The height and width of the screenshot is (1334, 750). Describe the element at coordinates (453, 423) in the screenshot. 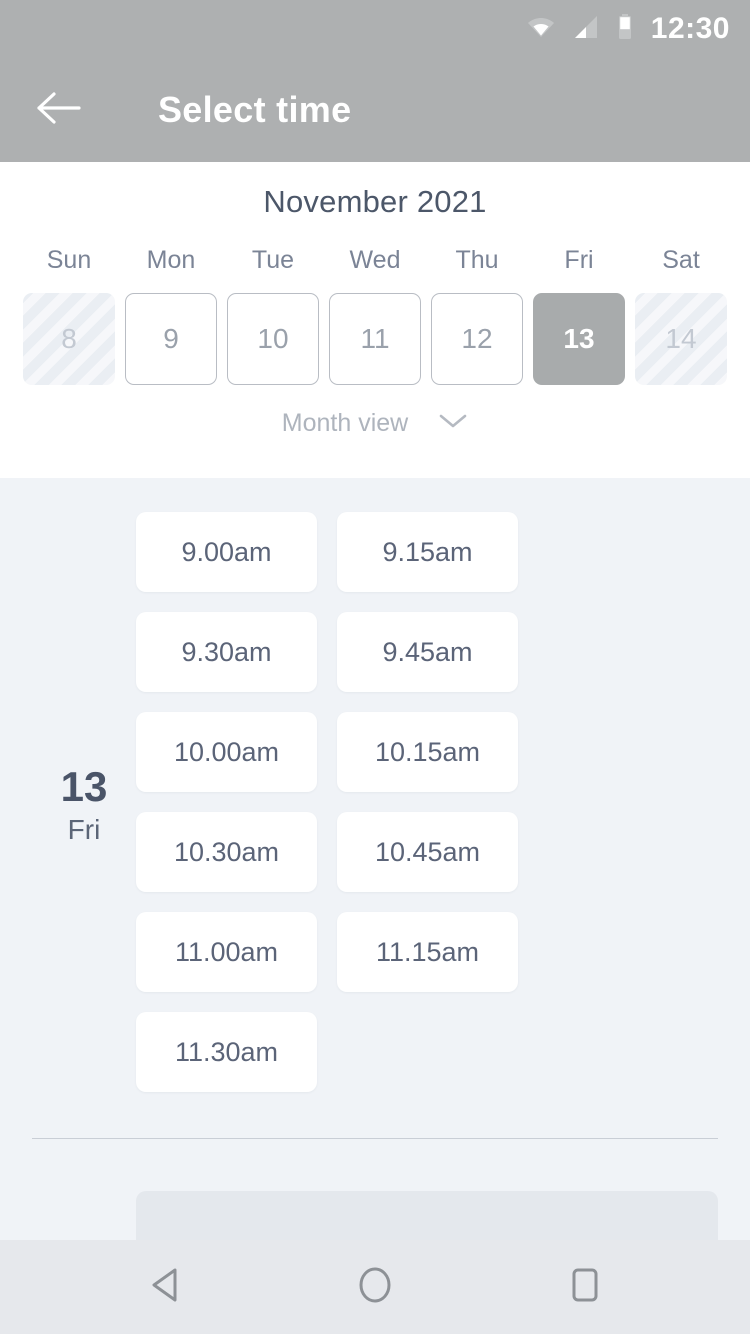

I see `chevron-down-icon` at that location.